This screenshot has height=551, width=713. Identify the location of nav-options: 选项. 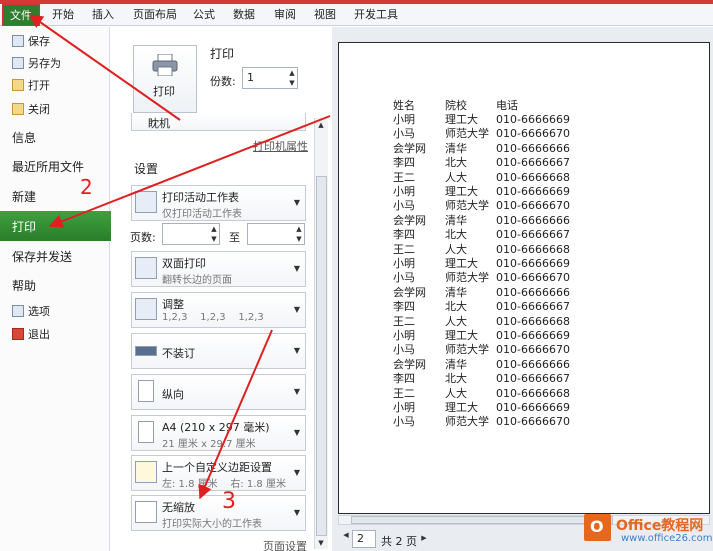
(31, 312).